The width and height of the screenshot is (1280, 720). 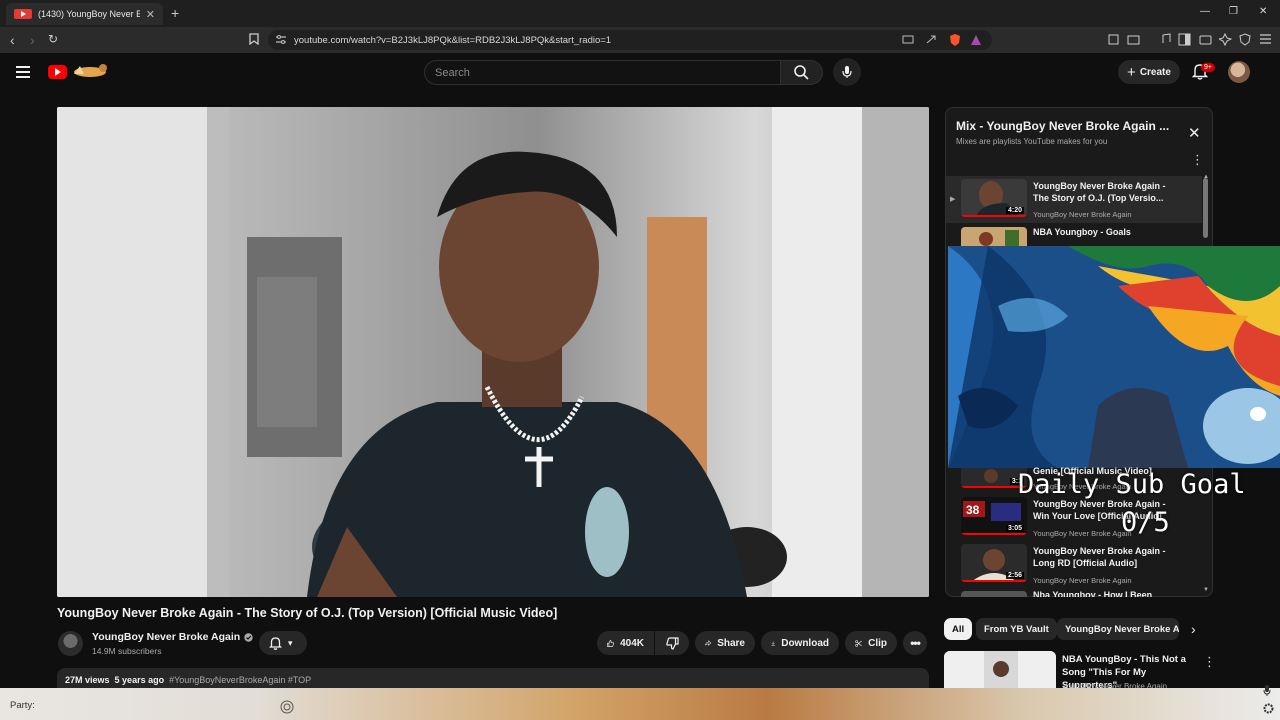 What do you see at coordinates (166, 637) in the screenshot?
I see `channel-name: YoungBoy Never Broke Again` at bounding box center [166, 637].